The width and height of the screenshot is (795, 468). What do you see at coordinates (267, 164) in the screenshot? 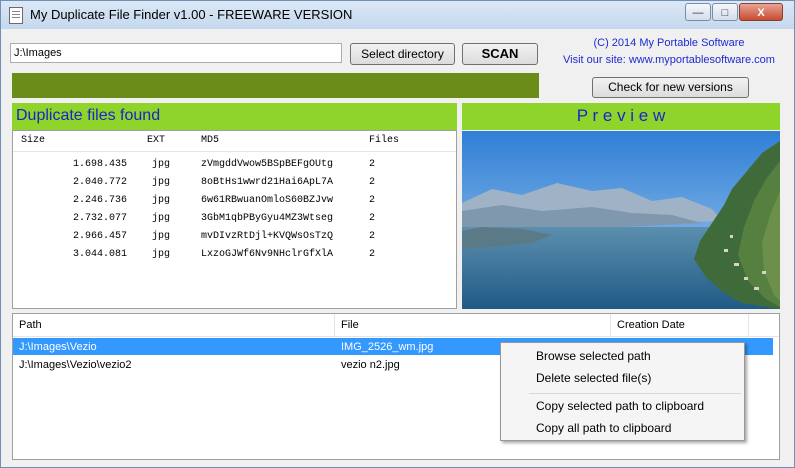
I see `md5-cell: zVmgddVwow5BSpBEFgOUtg` at bounding box center [267, 164].